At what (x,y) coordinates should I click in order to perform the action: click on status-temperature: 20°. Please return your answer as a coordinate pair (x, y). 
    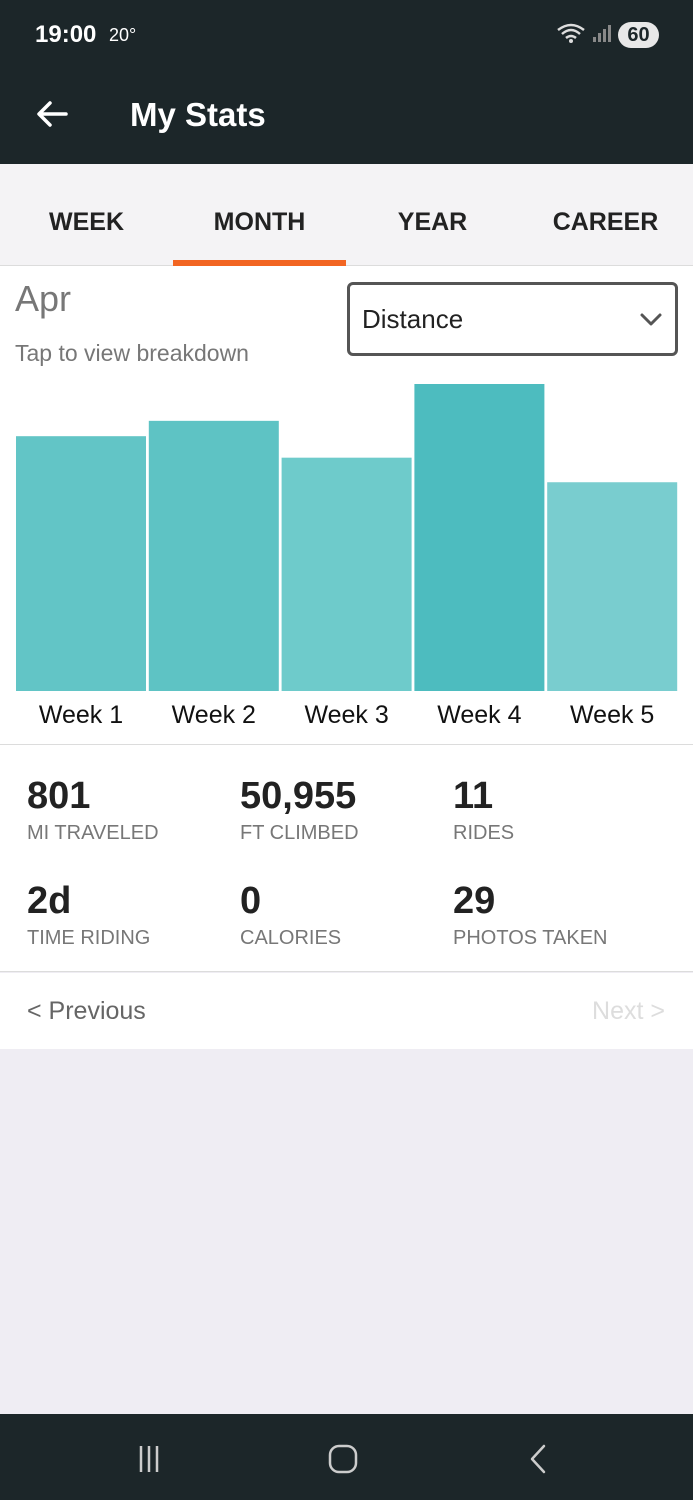
    Looking at the image, I should click on (123, 35).